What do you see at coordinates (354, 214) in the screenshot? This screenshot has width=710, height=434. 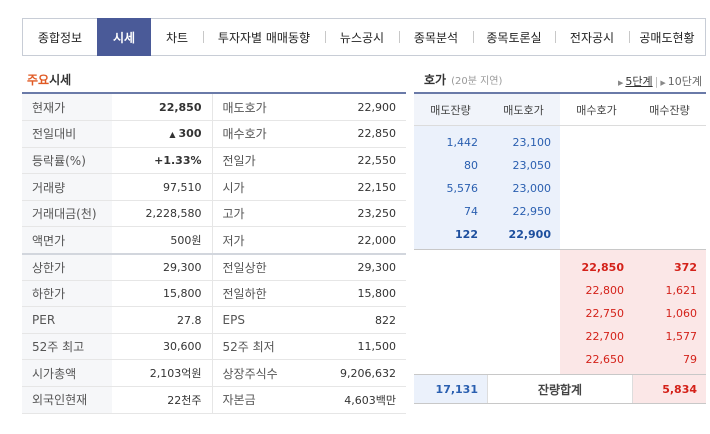 I see `quote-value: 23,250` at bounding box center [354, 214].